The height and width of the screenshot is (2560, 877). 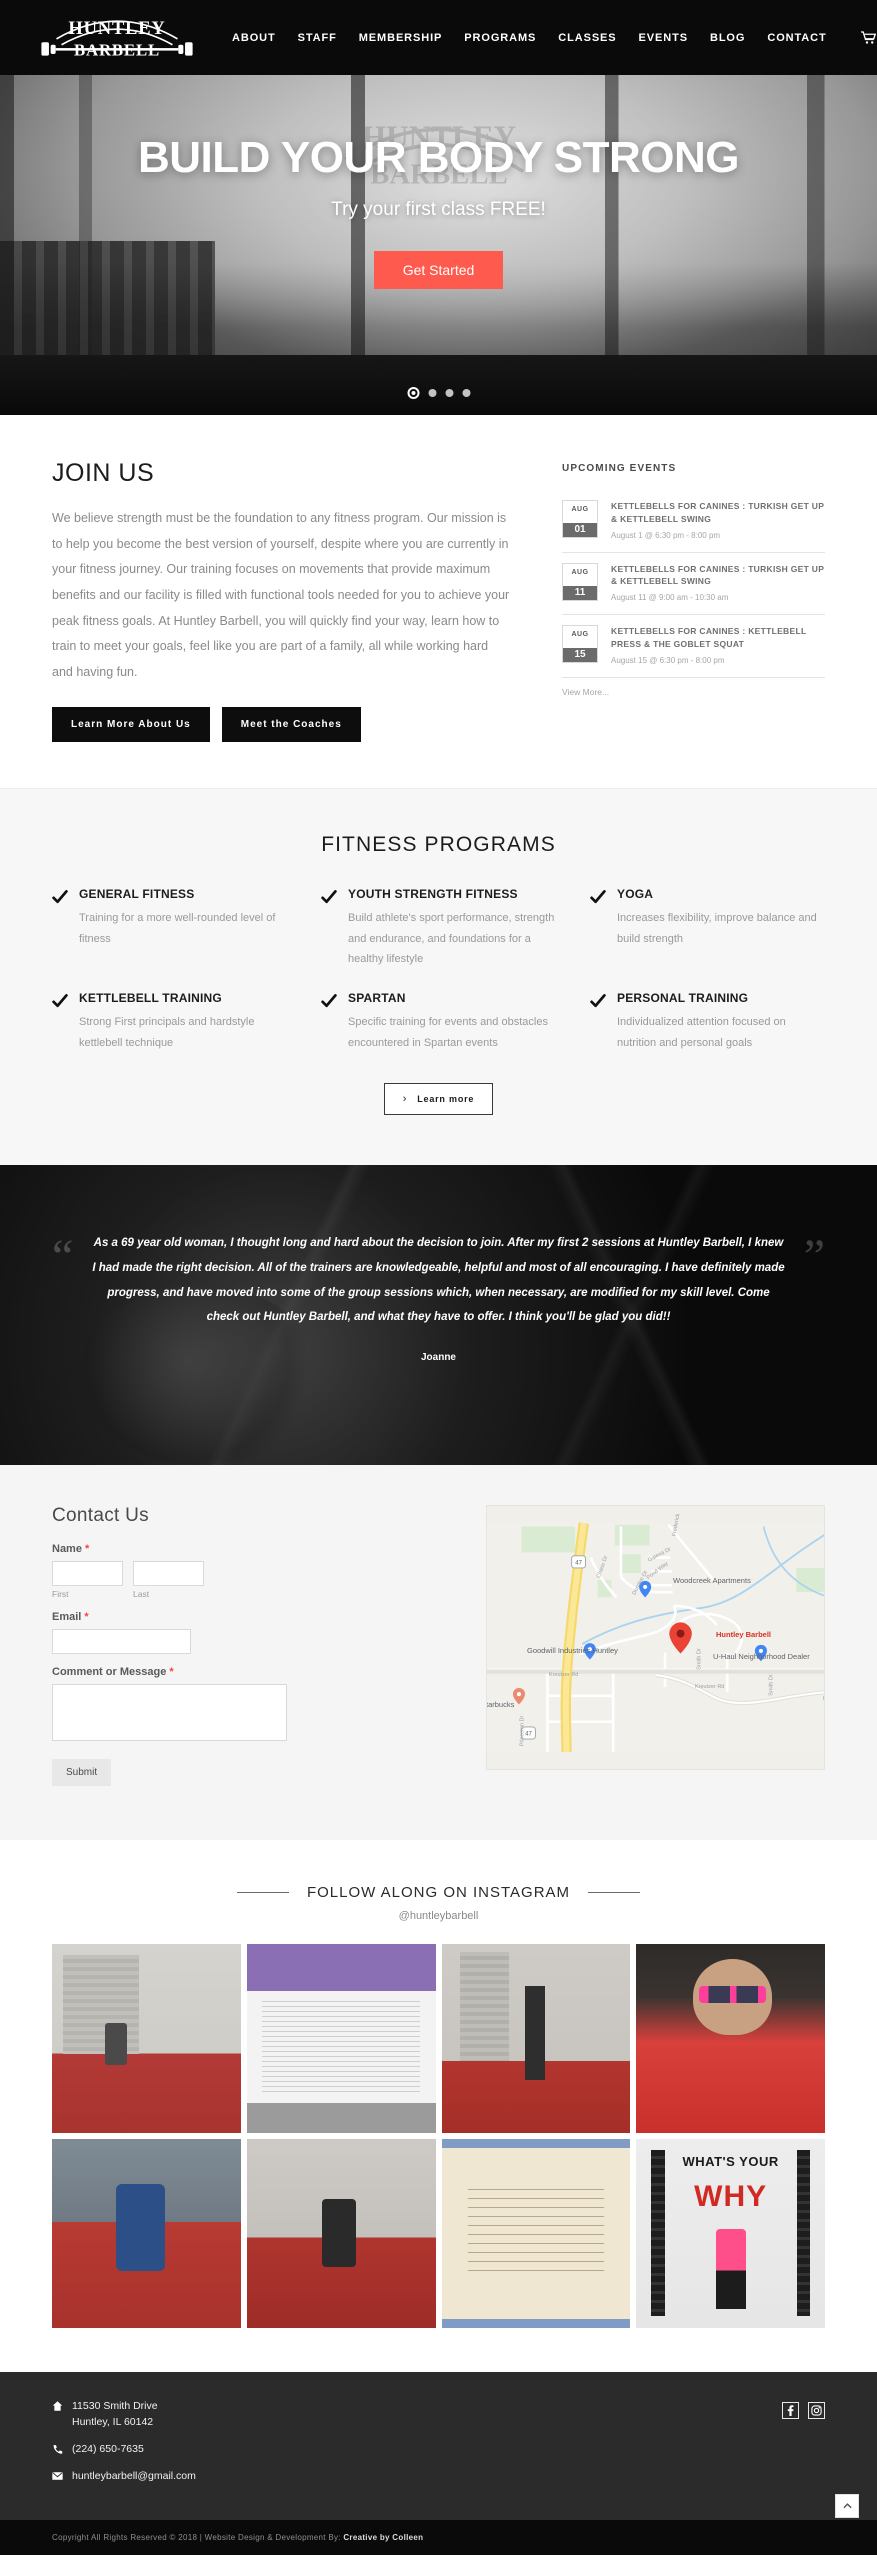 I want to click on instagram-tile: WHAT'S YOUR WHY, so click(x=730, y=2233).